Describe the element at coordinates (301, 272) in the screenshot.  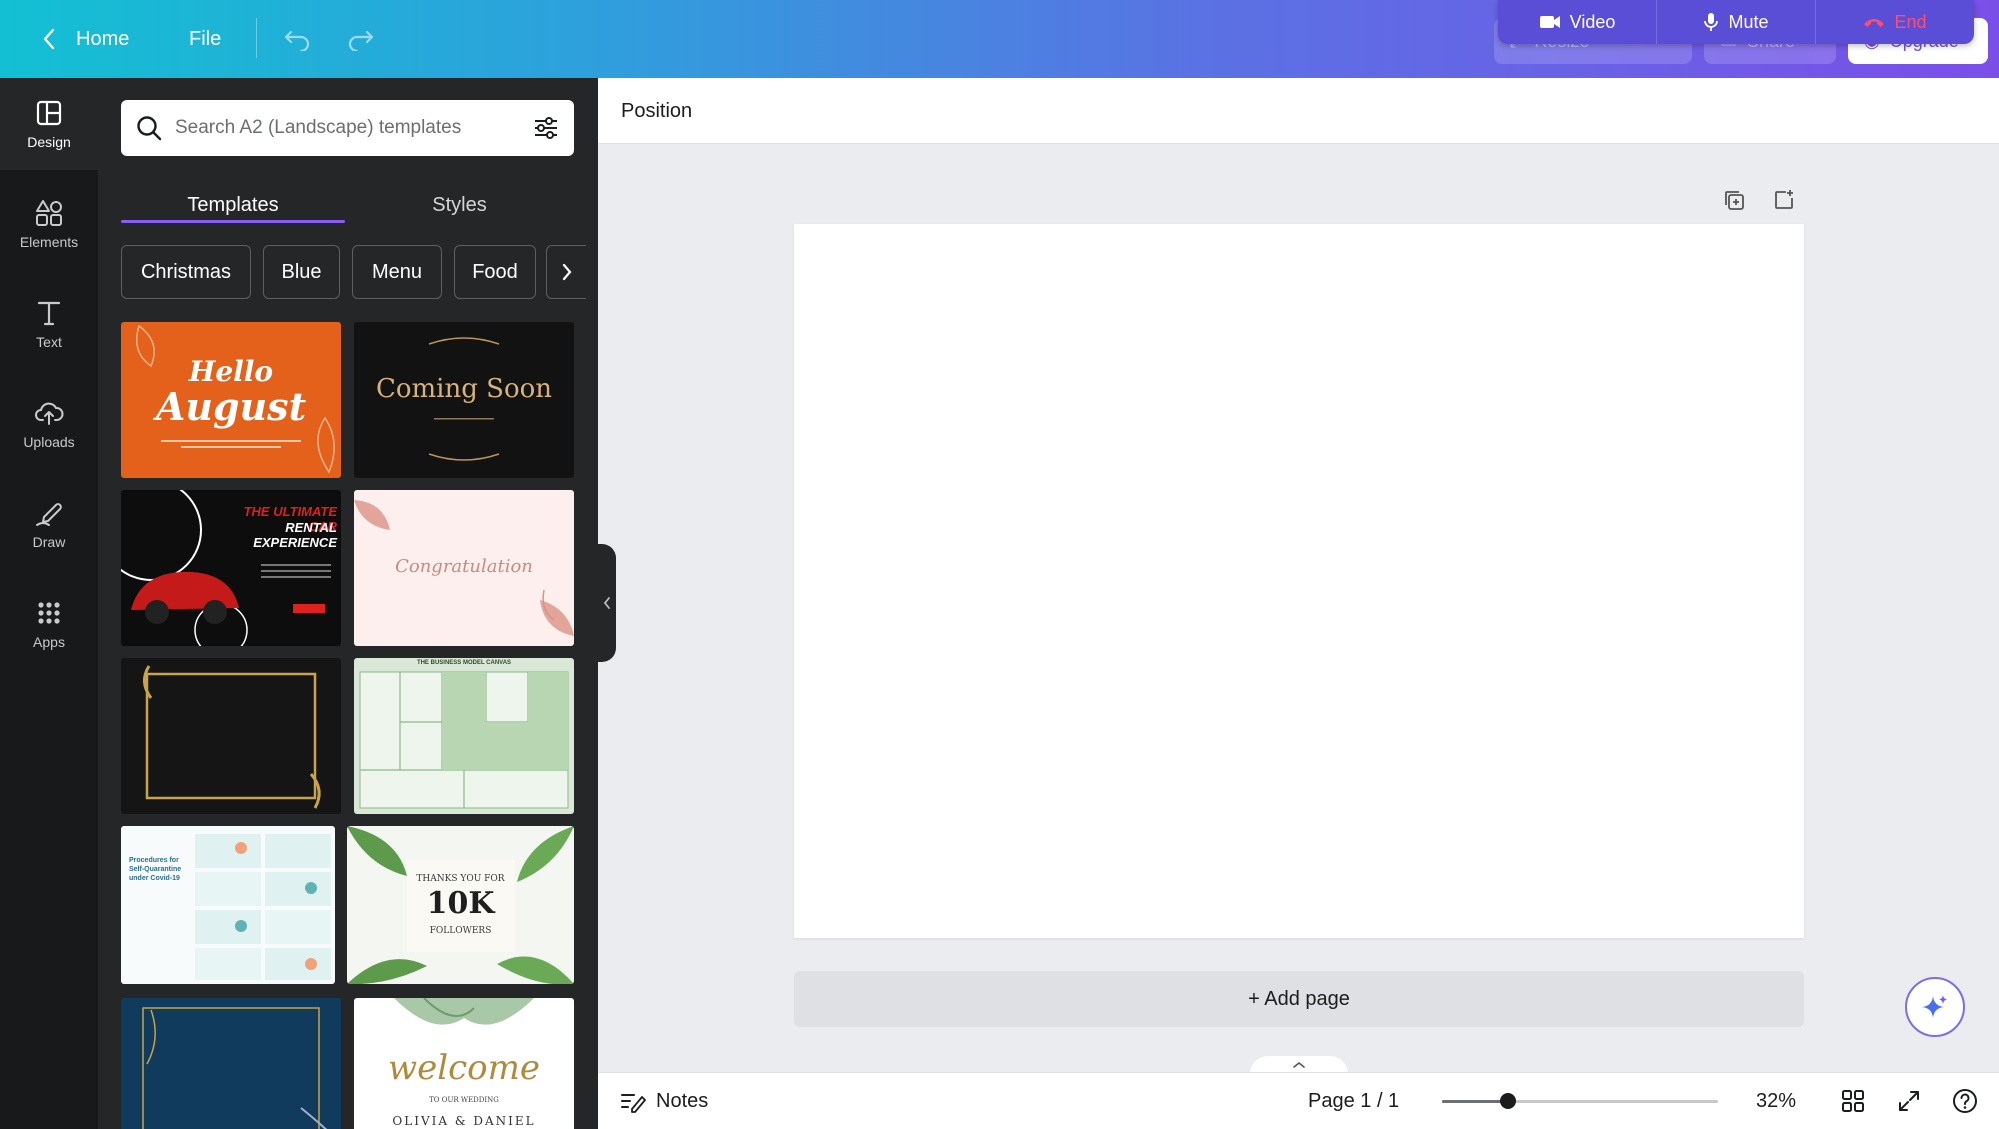
I see `chip-blue: Blue` at that location.